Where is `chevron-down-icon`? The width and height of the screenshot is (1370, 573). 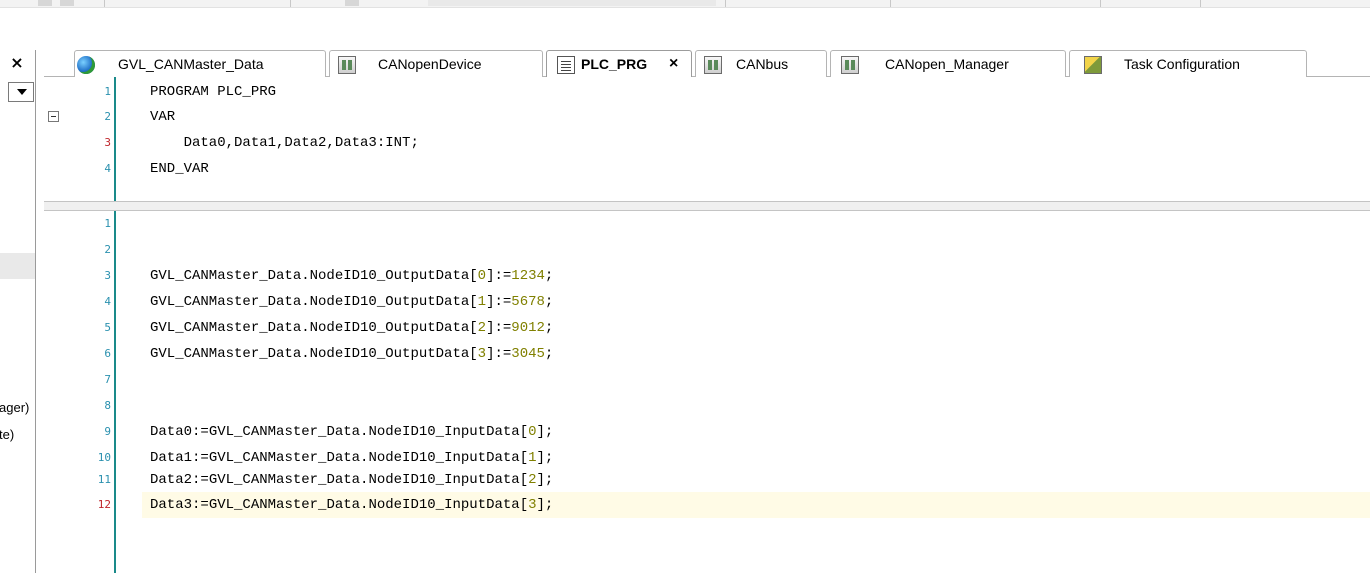 chevron-down-icon is located at coordinates (22, 92).